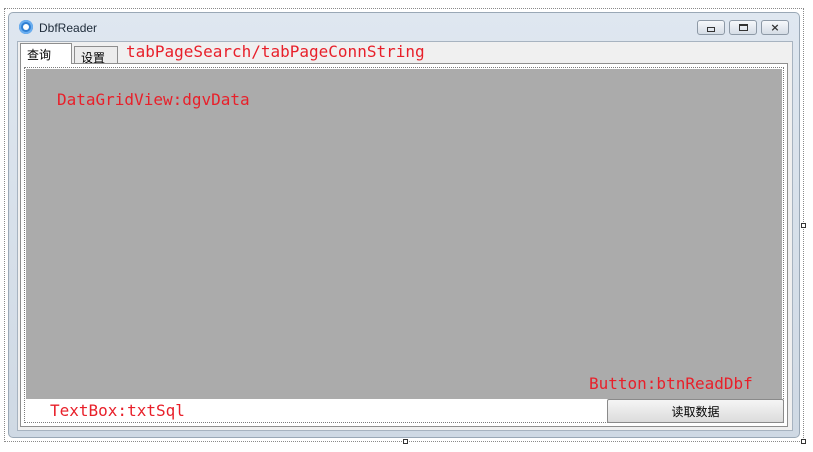  Describe the element at coordinates (46, 53) in the screenshot. I see `tab-search: 查询` at that location.